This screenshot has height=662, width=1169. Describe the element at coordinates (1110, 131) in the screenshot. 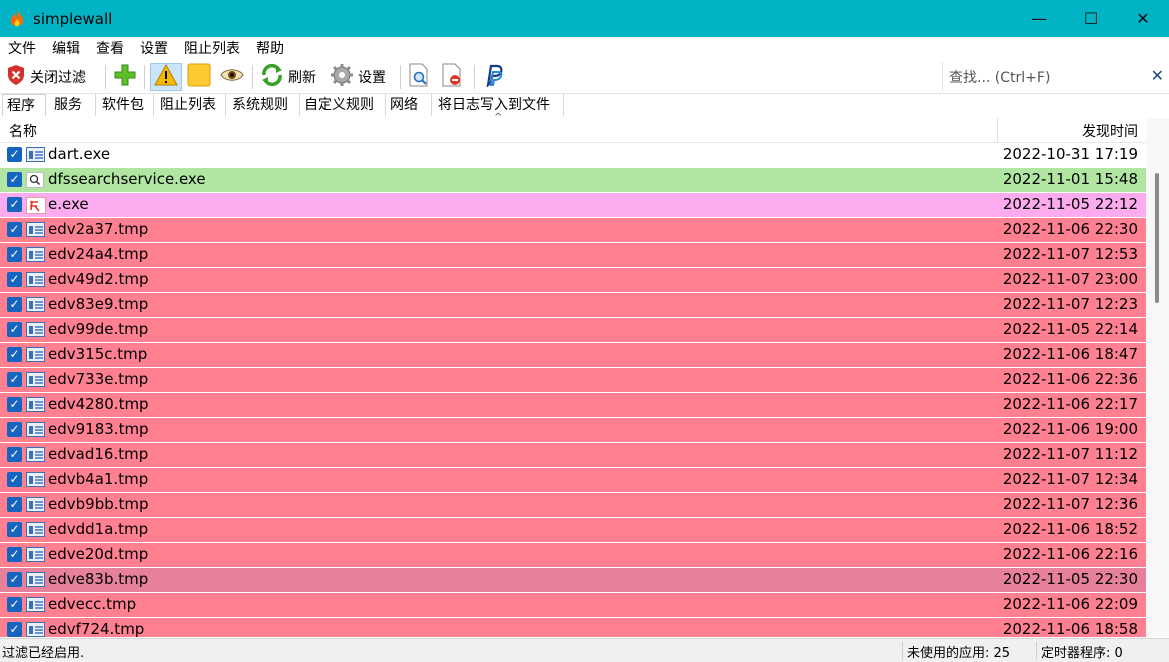

I see `column-time: 发现时间` at that location.